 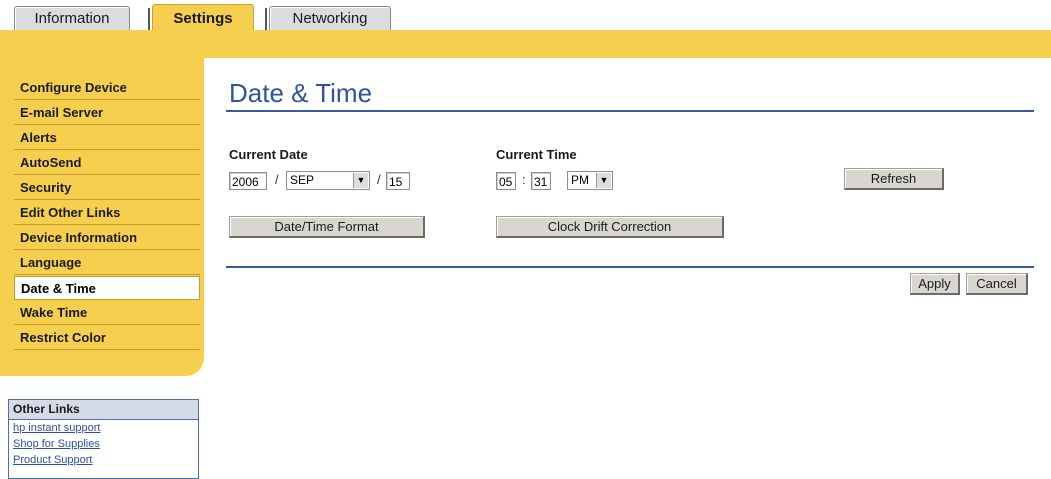 What do you see at coordinates (301, 93) in the screenshot?
I see `page-title: Date & Time` at bounding box center [301, 93].